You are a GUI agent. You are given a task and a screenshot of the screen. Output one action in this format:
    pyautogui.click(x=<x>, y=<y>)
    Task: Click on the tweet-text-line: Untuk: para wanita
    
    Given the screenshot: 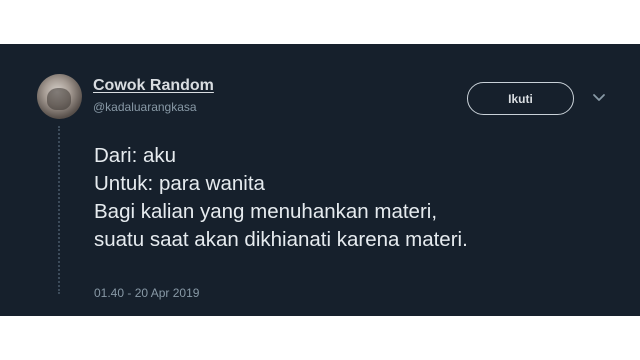 What is the action you would take?
    pyautogui.click(x=179, y=183)
    